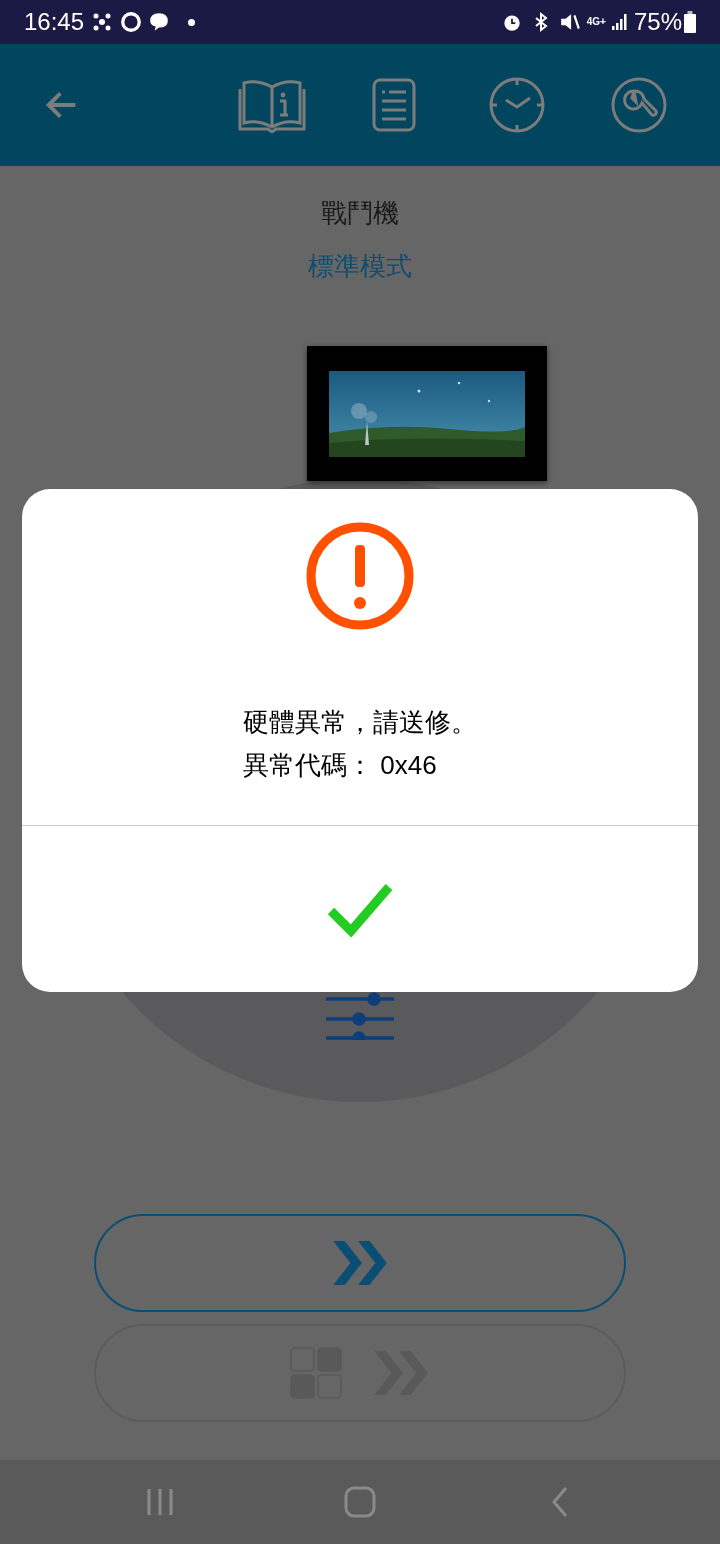  What do you see at coordinates (560, 1502) in the screenshot?
I see `back-icon` at bounding box center [560, 1502].